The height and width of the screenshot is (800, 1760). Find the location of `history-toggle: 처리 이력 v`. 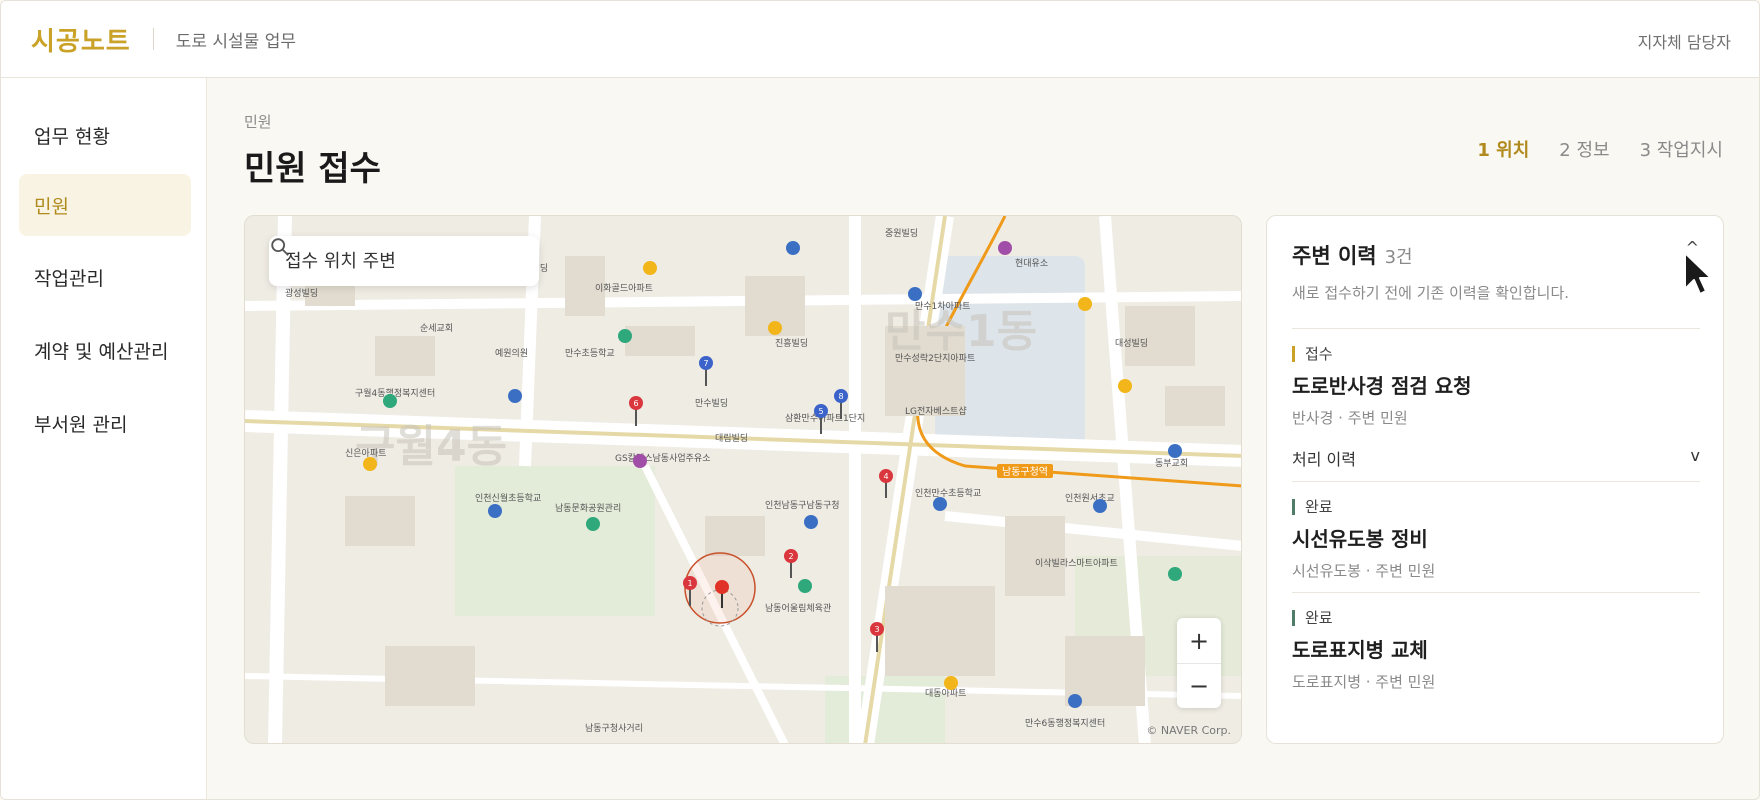

history-toggle: 처리 이력 v is located at coordinates (1496, 458).